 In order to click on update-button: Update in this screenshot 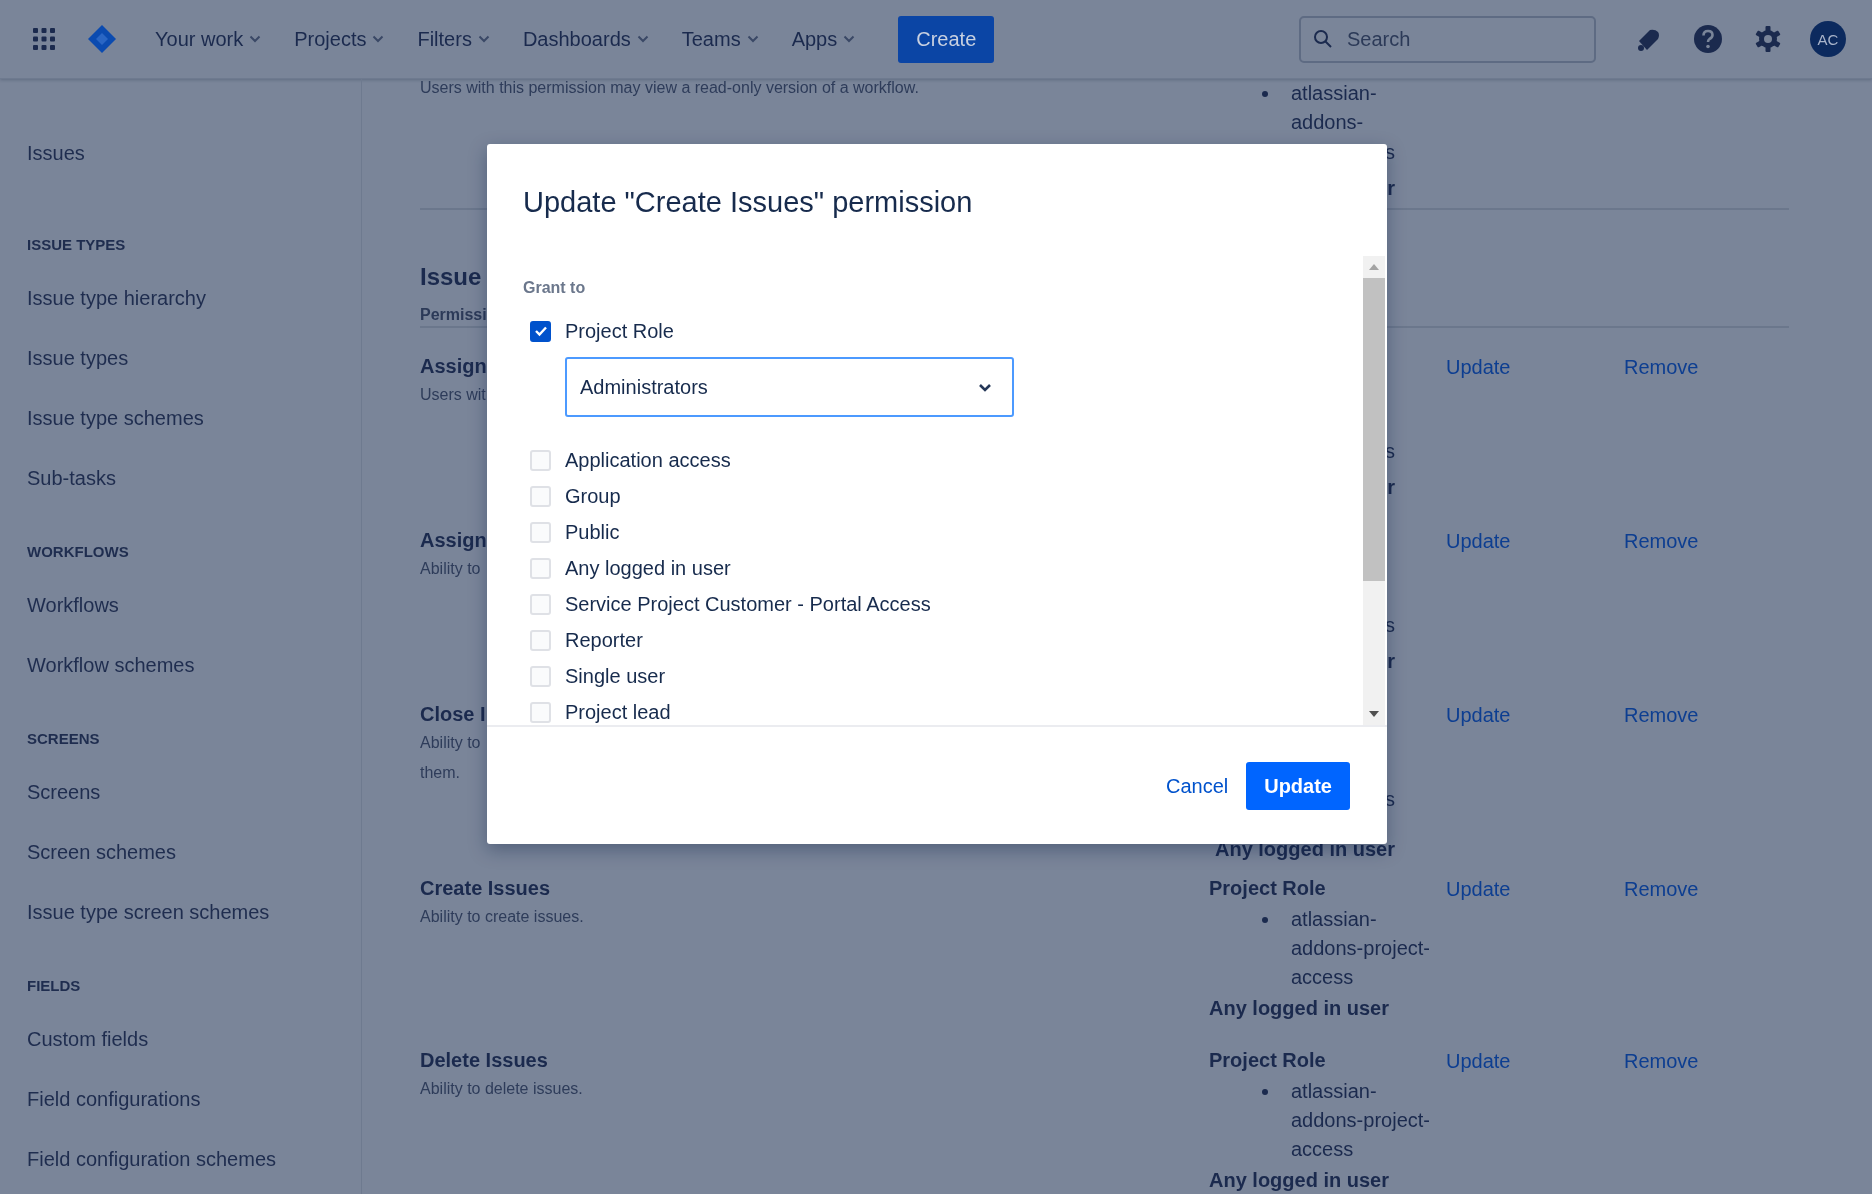, I will do `click(1298, 786)`.